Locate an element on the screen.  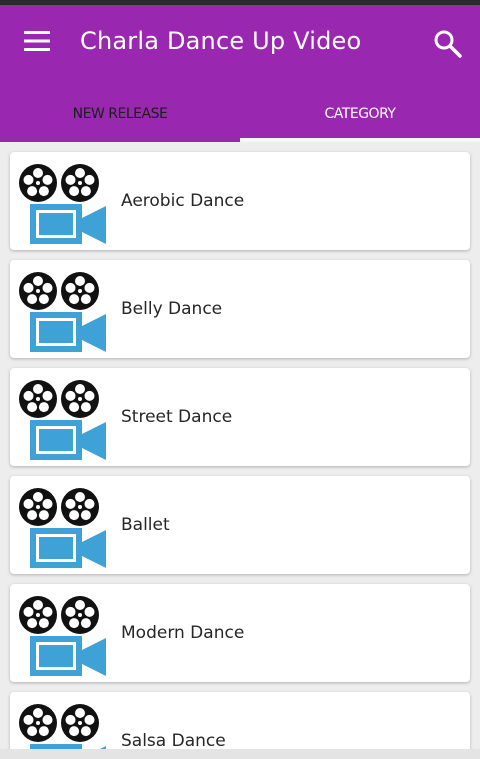
bottom-edge is located at coordinates (240, 754).